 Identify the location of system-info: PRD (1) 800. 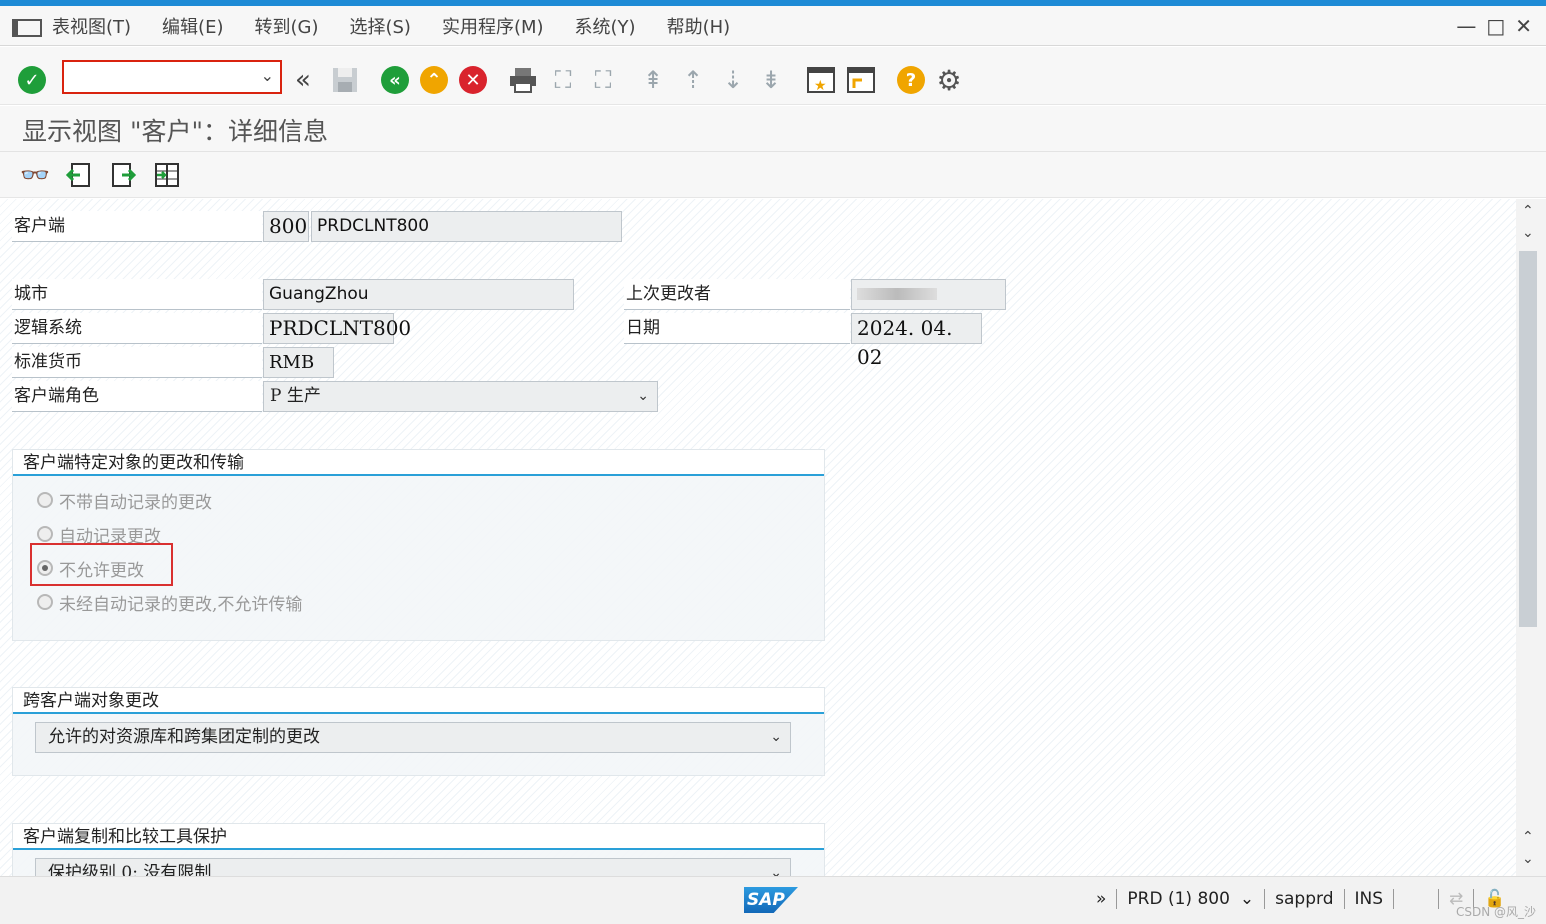
(1178, 899).